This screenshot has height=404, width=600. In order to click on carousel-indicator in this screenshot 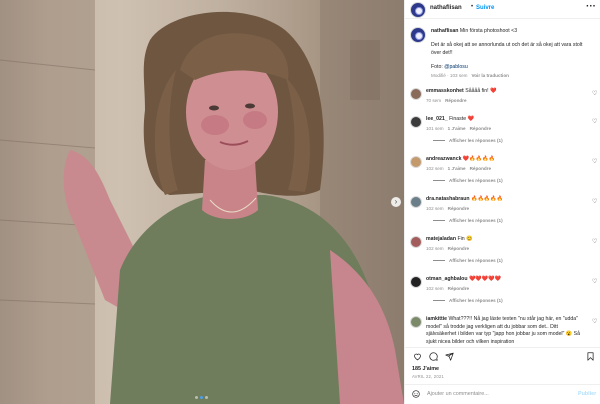, I will do `click(201, 397)`.